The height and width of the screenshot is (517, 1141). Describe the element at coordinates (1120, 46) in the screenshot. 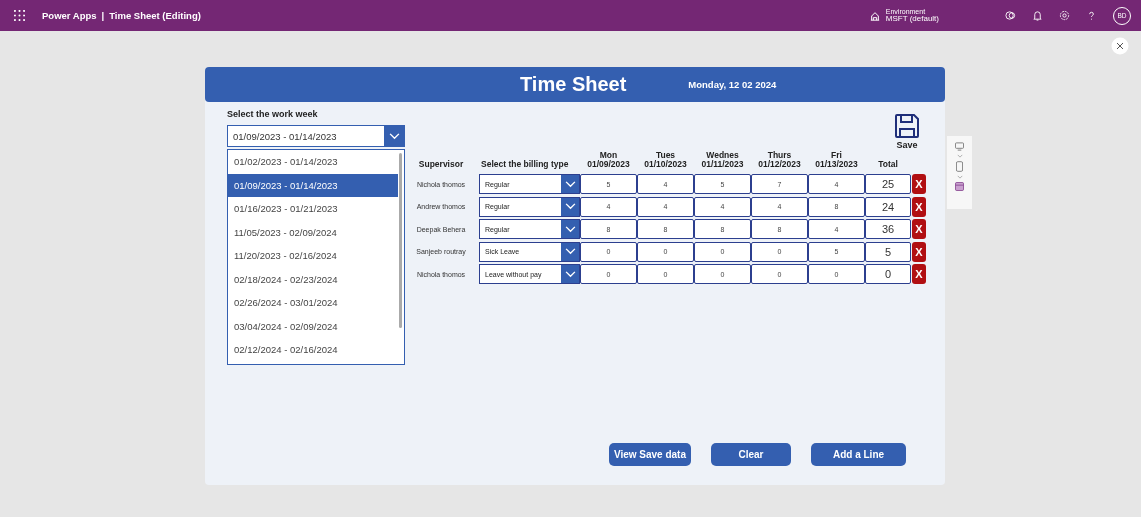

I see `close-icon` at that location.